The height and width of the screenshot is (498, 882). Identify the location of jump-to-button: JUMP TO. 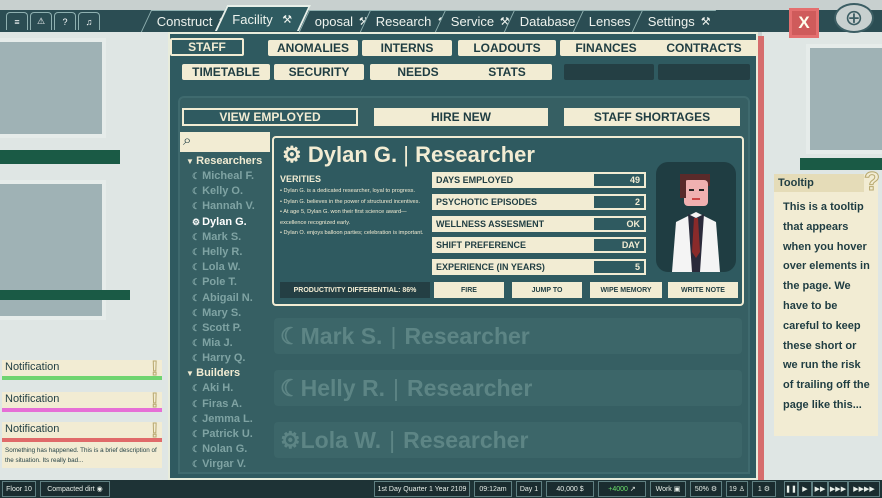
(547, 290).